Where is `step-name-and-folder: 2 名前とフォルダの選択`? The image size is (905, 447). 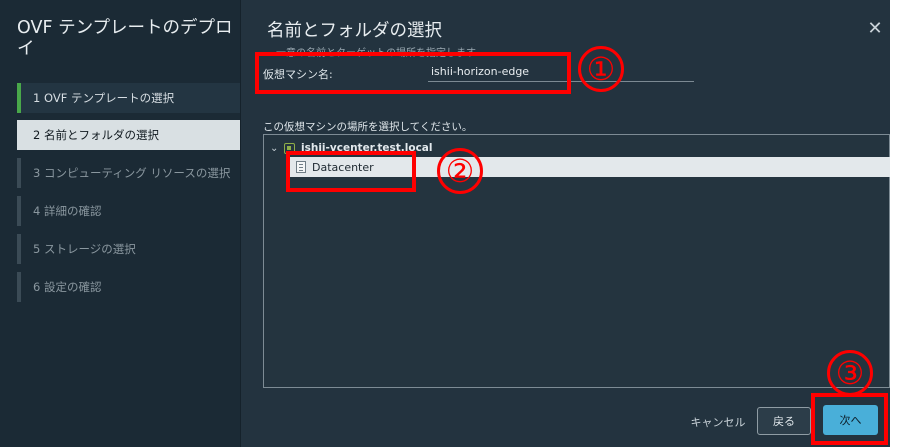 step-name-and-folder: 2 名前とフォルダの選択 is located at coordinates (128, 135).